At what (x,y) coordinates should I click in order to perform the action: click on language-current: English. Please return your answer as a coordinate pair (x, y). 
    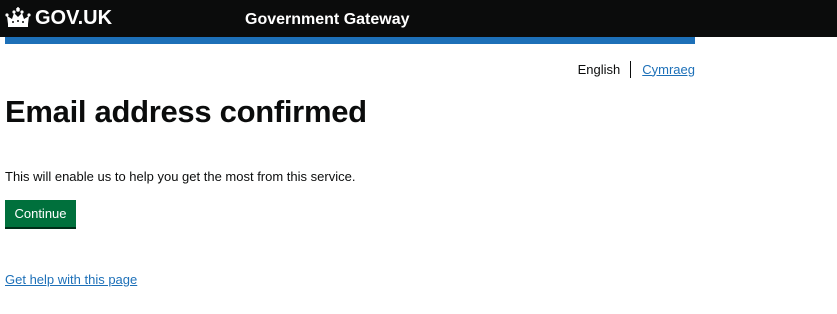
    Looking at the image, I should click on (599, 69).